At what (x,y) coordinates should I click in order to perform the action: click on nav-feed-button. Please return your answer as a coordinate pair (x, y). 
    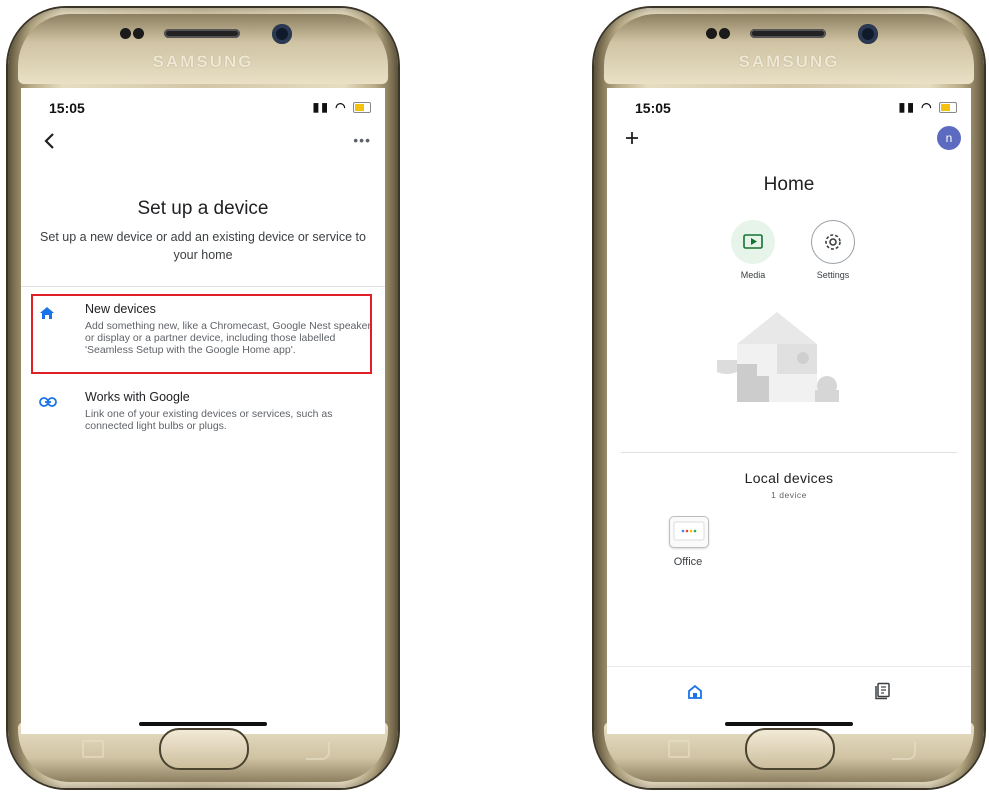
    Looking at the image, I should click on (883, 693).